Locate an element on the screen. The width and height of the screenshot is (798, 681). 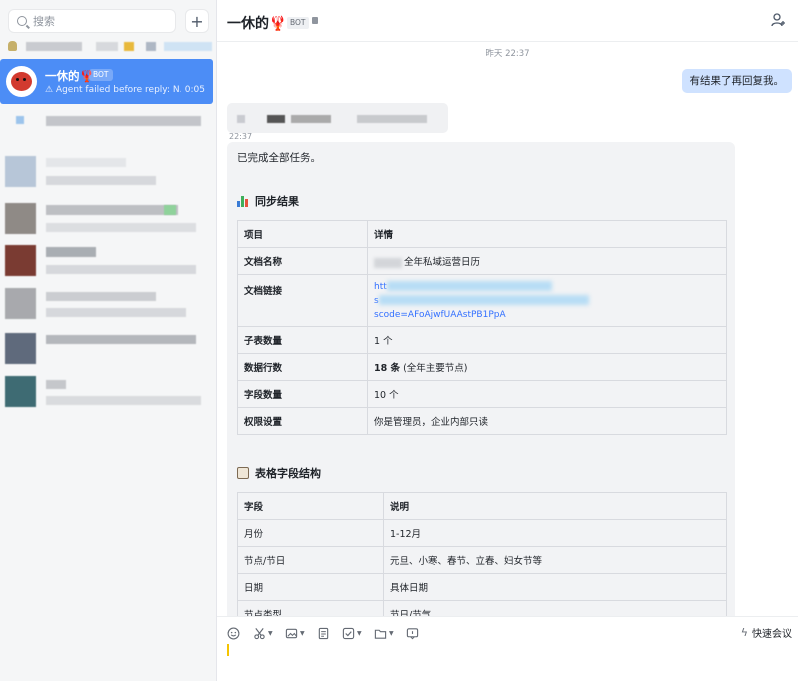
message-icon is located at coordinates (412, 633).